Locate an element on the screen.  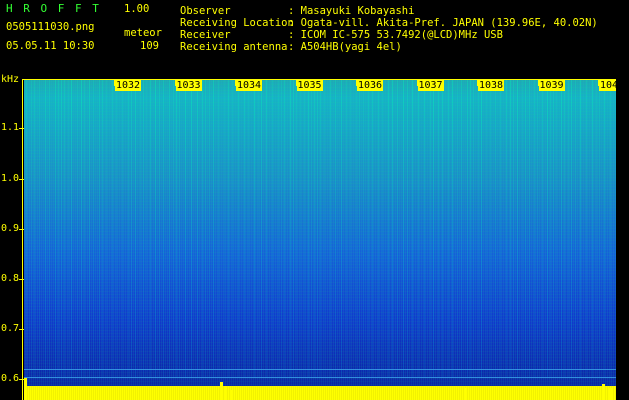
y-unit-label: kHz is located at coordinates (10, 79).